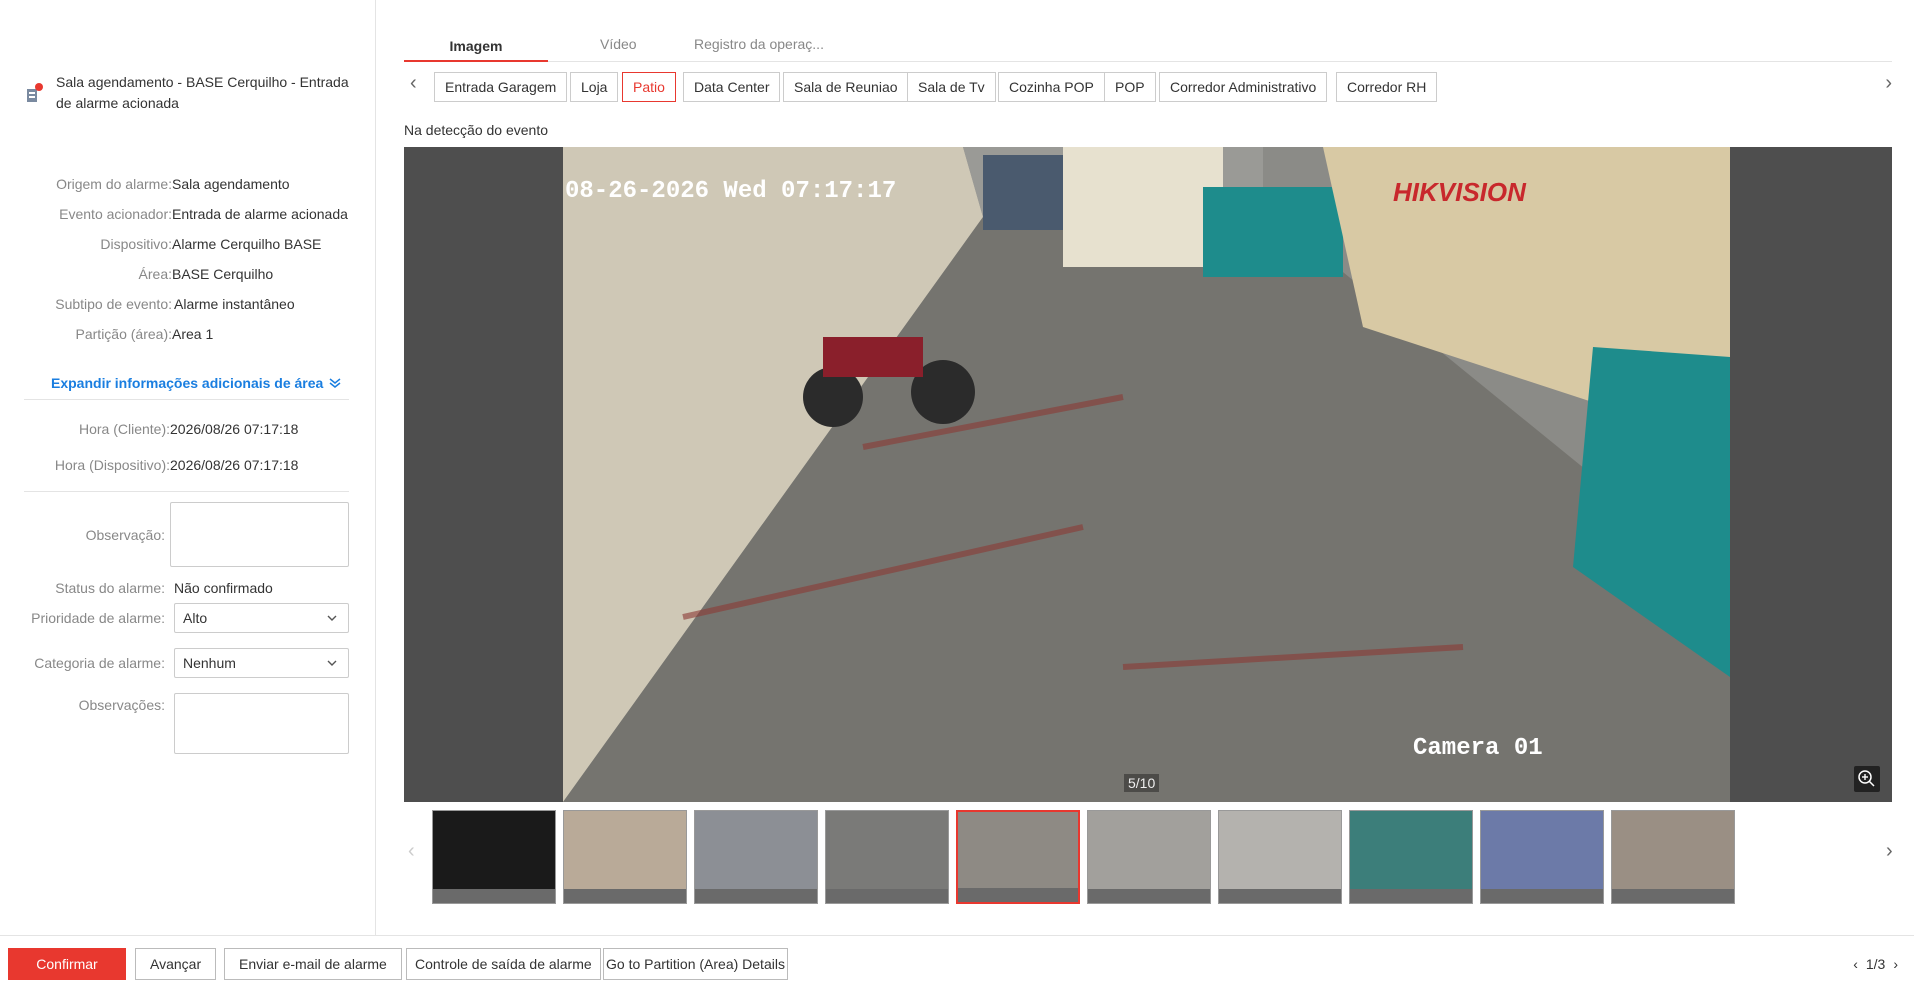  Describe the element at coordinates (1460, 192) in the screenshot. I see `svg-text: HIKVISION` at that location.